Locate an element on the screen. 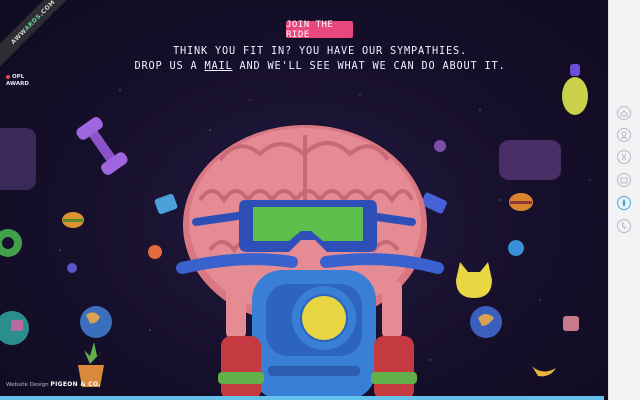 The width and height of the screenshot is (640, 400). website-credit: Website Design PIGEON & CO. is located at coordinates (53, 384).